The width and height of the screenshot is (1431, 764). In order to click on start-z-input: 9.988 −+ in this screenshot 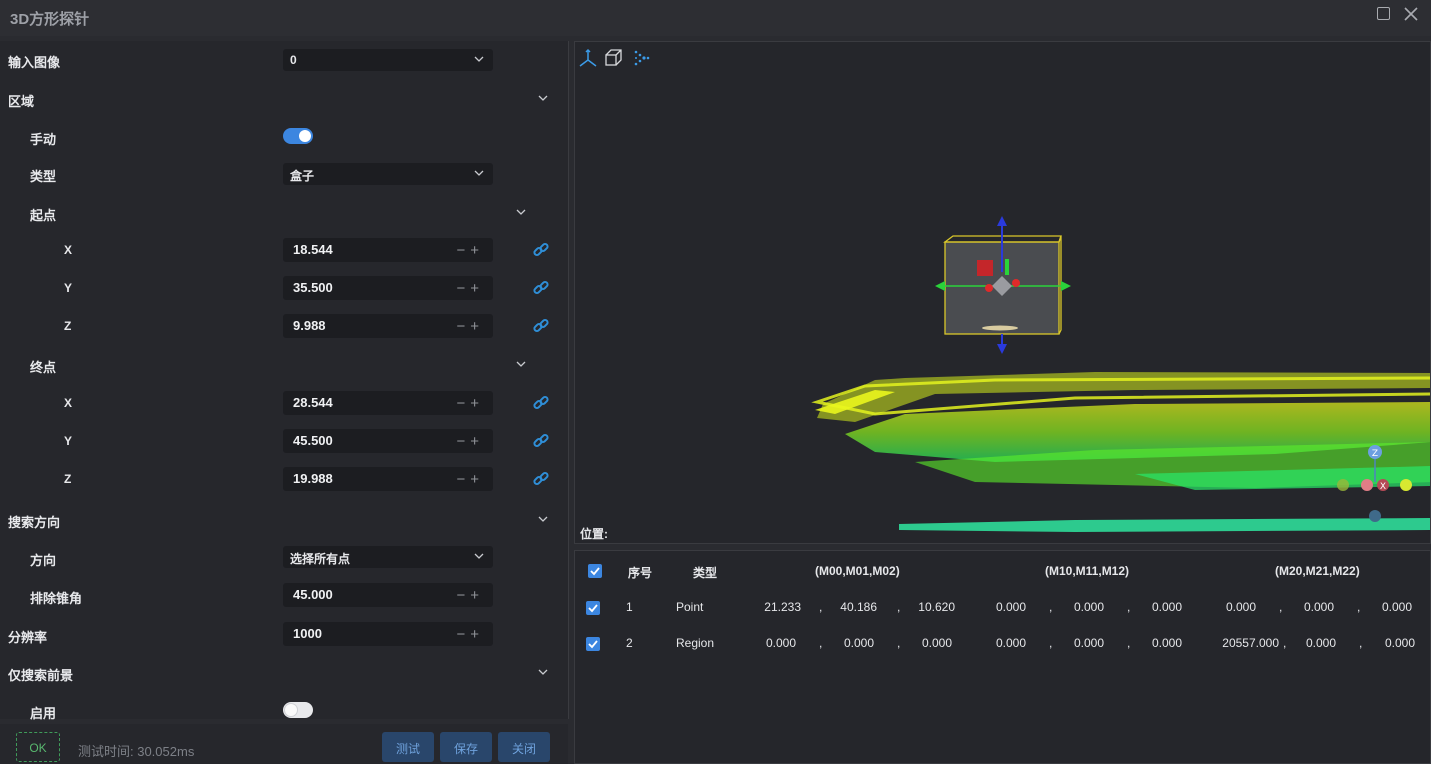, I will do `click(388, 326)`.